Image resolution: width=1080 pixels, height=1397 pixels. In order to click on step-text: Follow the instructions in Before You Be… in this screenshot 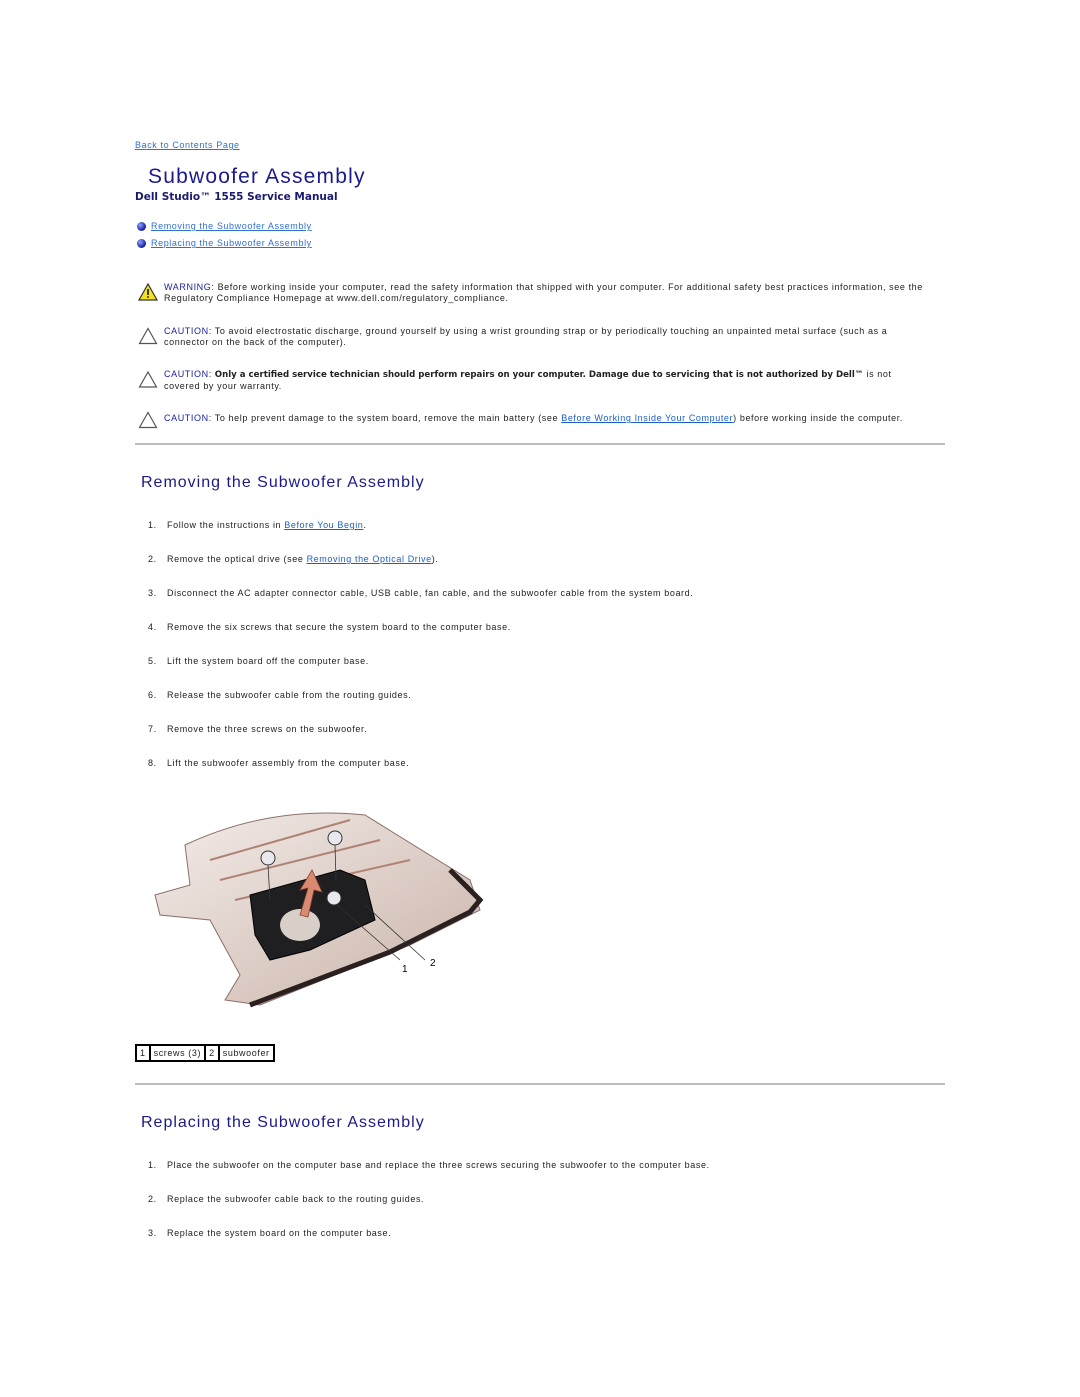, I will do `click(267, 525)`.